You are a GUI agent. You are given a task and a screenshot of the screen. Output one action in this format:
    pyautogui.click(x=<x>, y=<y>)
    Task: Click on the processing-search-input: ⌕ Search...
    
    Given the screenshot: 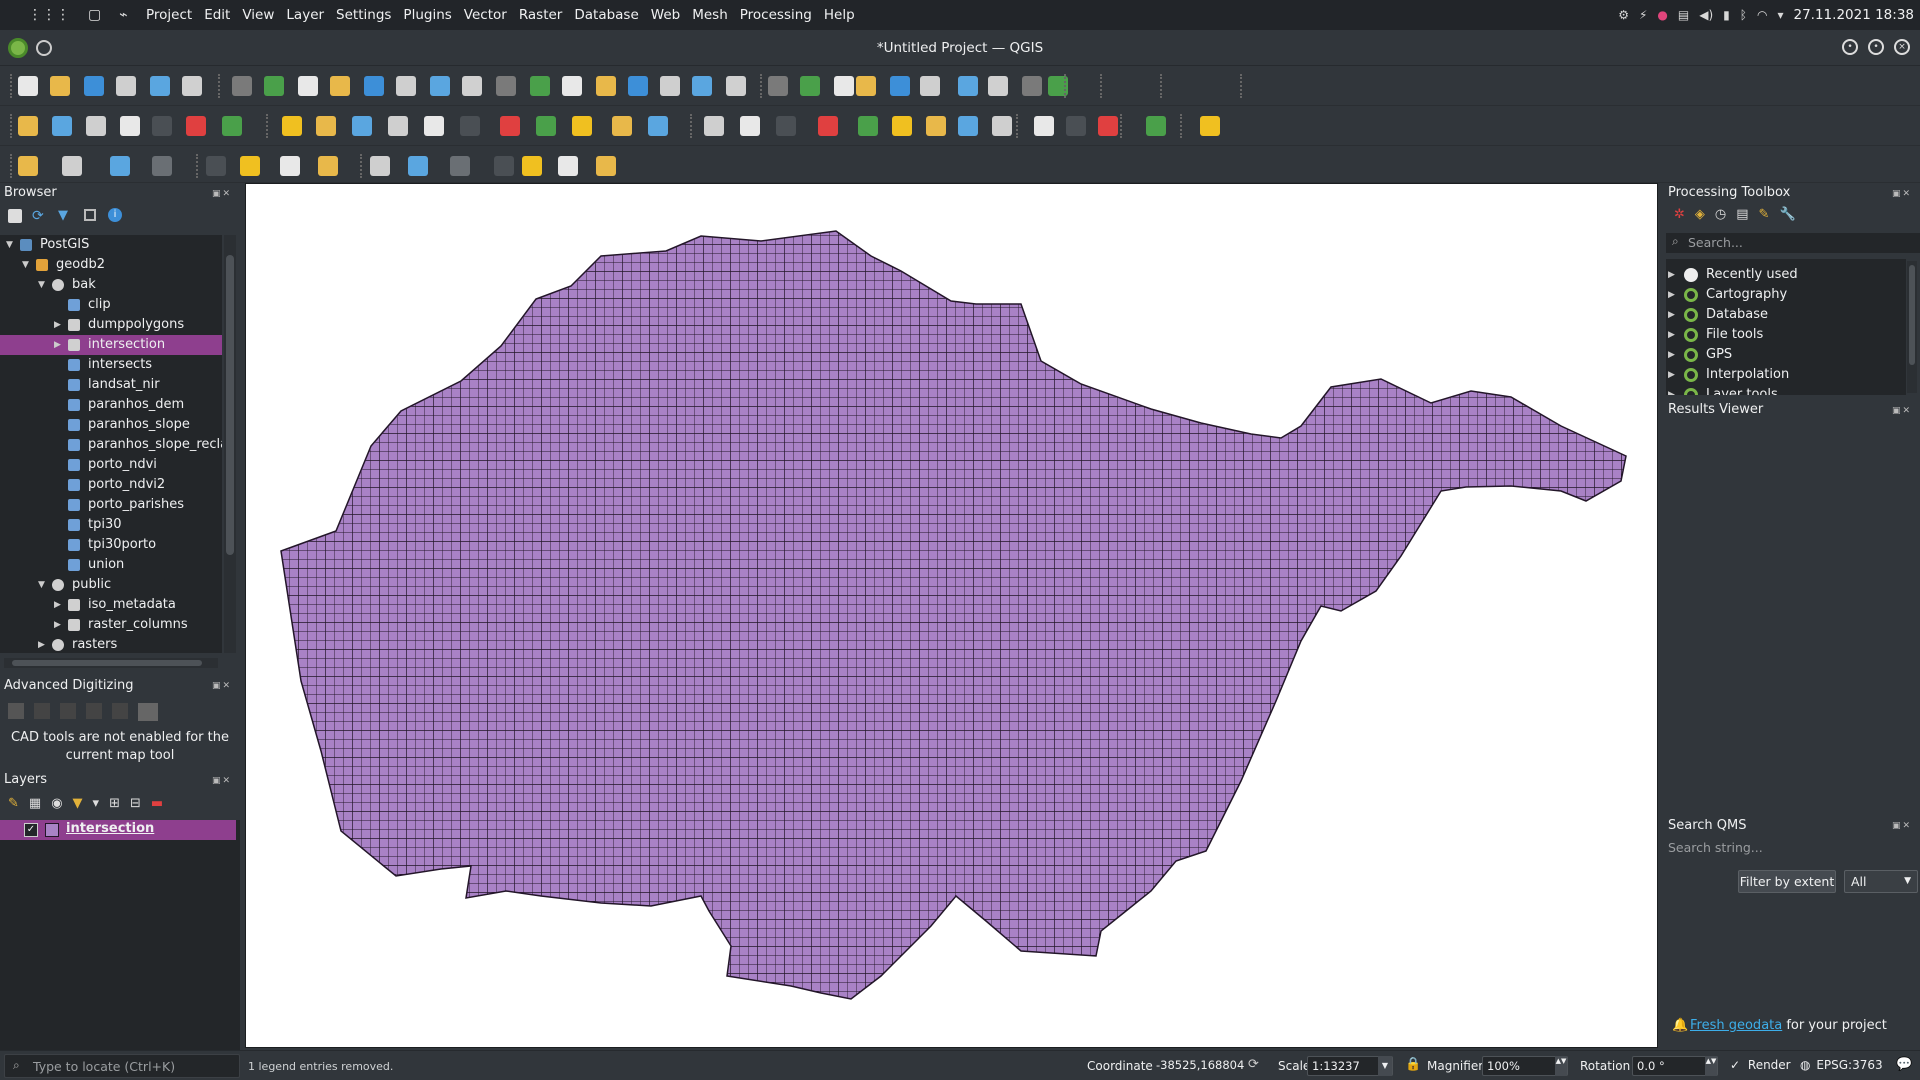 What is the action you would take?
    pyautogui.click(x=1793, y=243)
    